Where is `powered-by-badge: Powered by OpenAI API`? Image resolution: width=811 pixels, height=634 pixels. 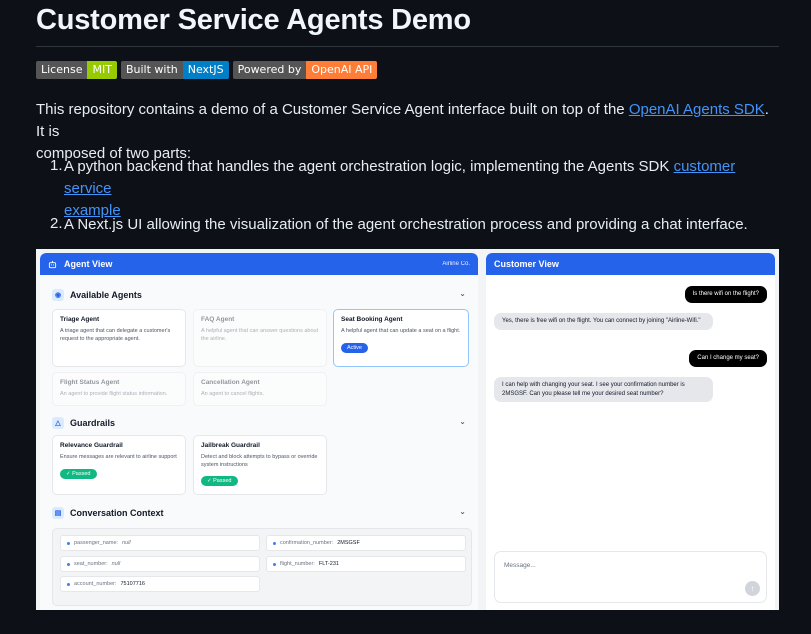
powered-by-badge: Powered by OpenAI API is located at coordinates (305, 70).